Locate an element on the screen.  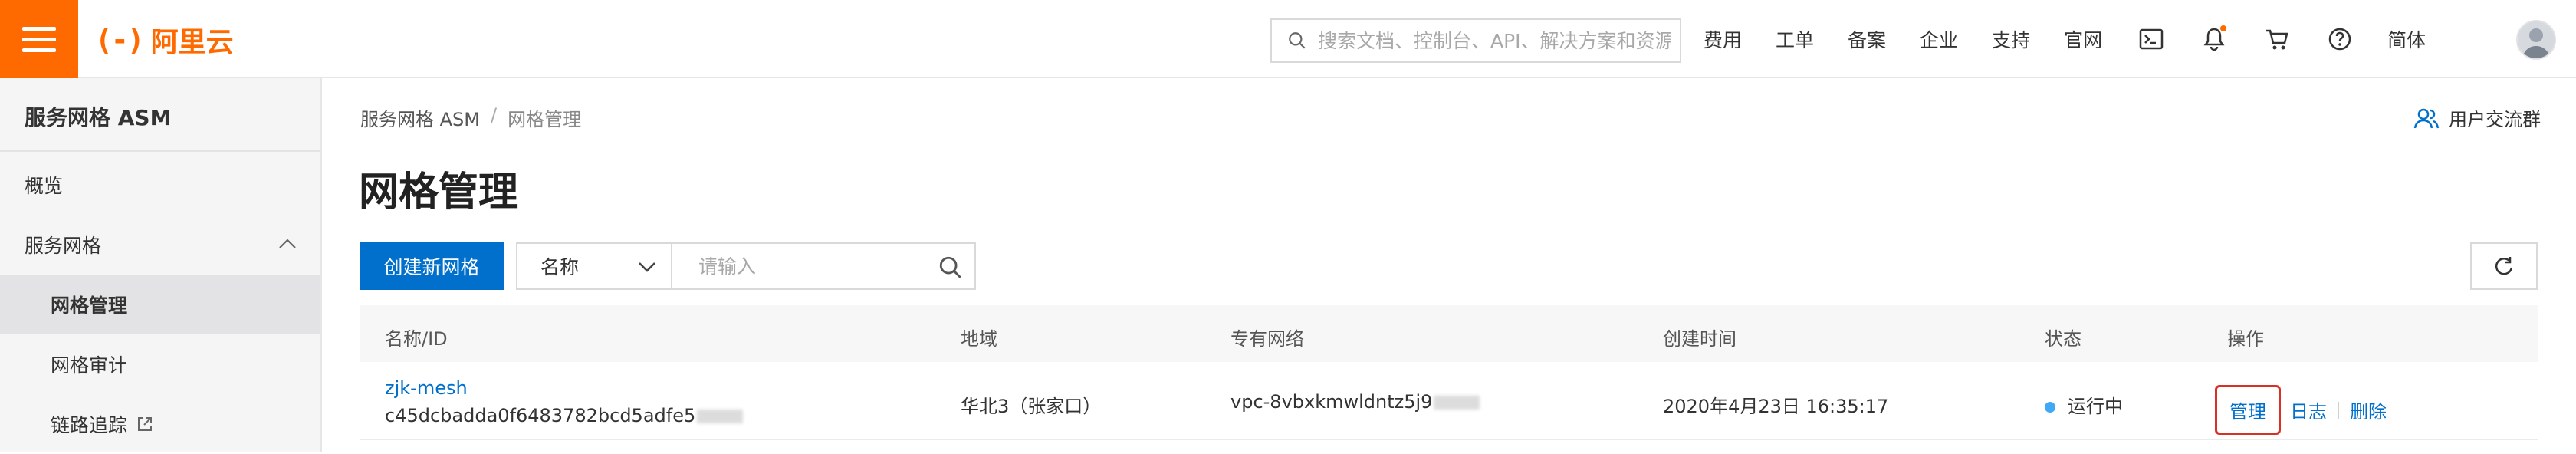
table-header: 名称/ID 地域 专有网络 创建时间 状态 操作 is located at coordinates (1449, 333).